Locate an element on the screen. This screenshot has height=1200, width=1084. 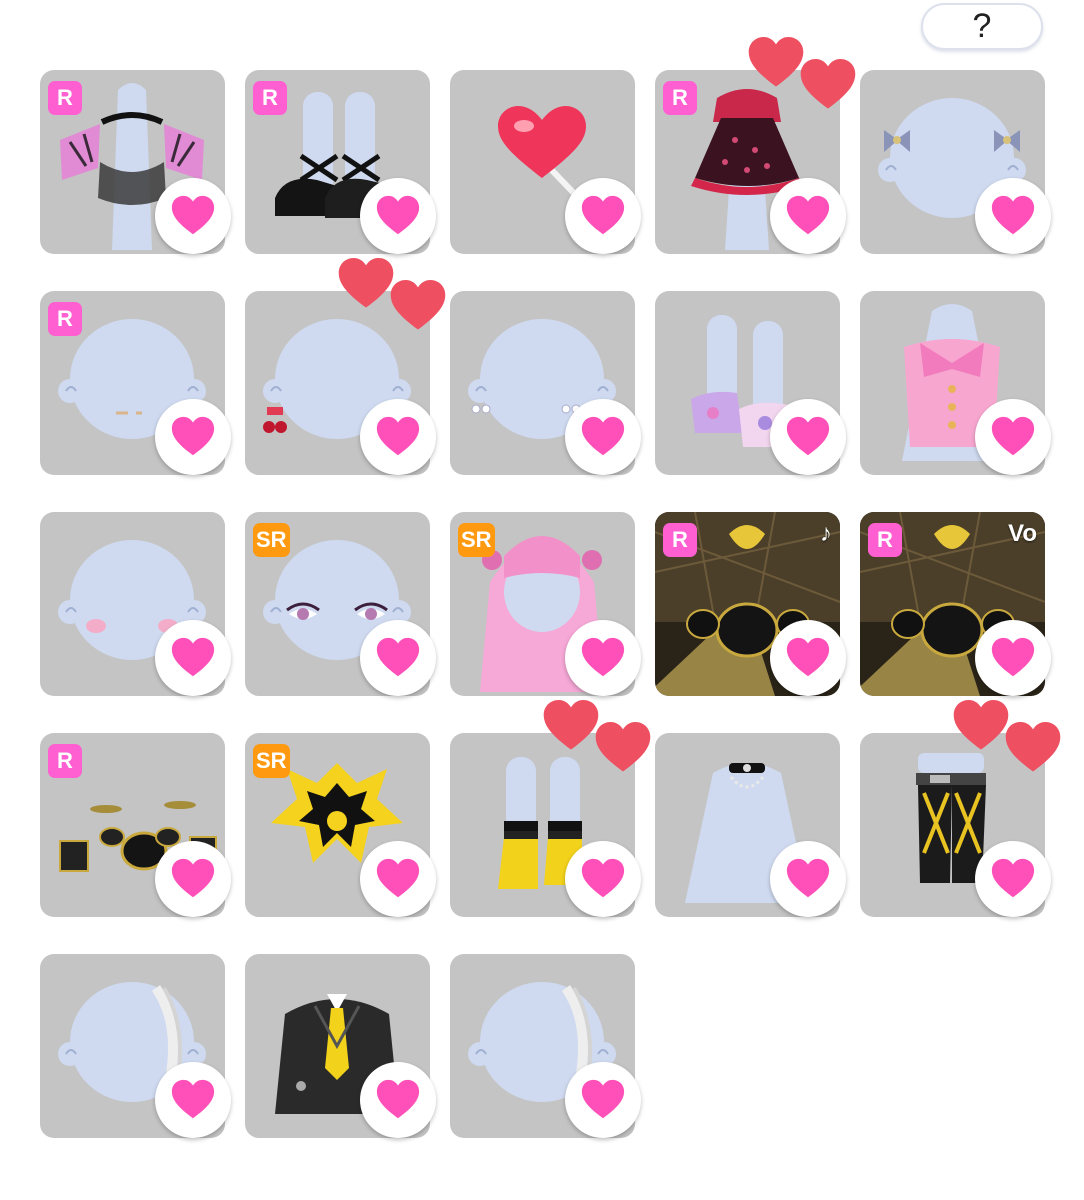
item-card: R ♪ is located at coordinates (750, 604).